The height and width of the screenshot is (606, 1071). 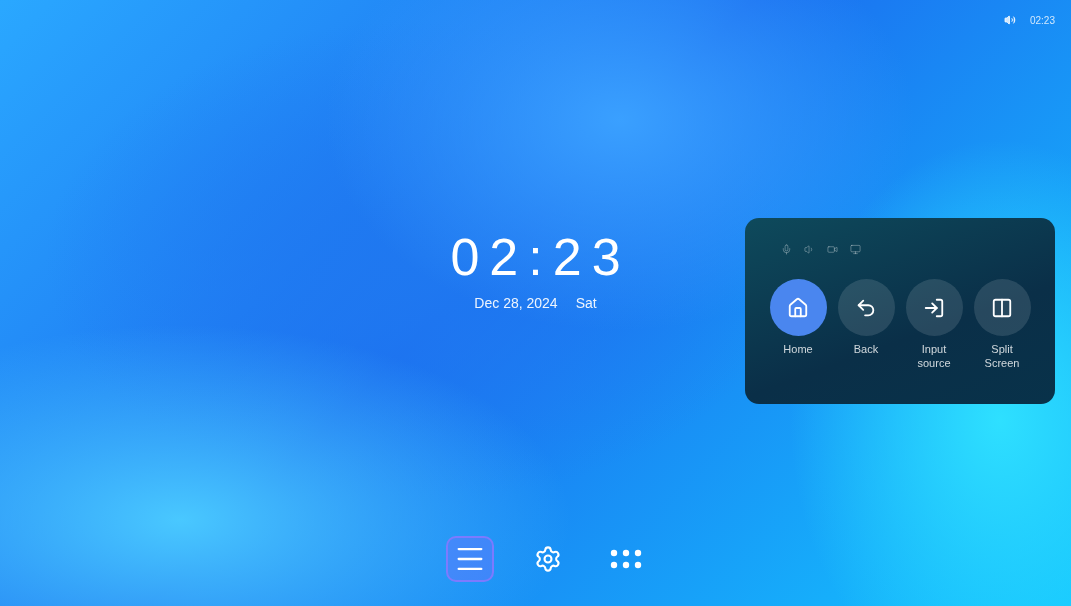 I want to click on status-time: 02:23, so click(x=1042, y=20).